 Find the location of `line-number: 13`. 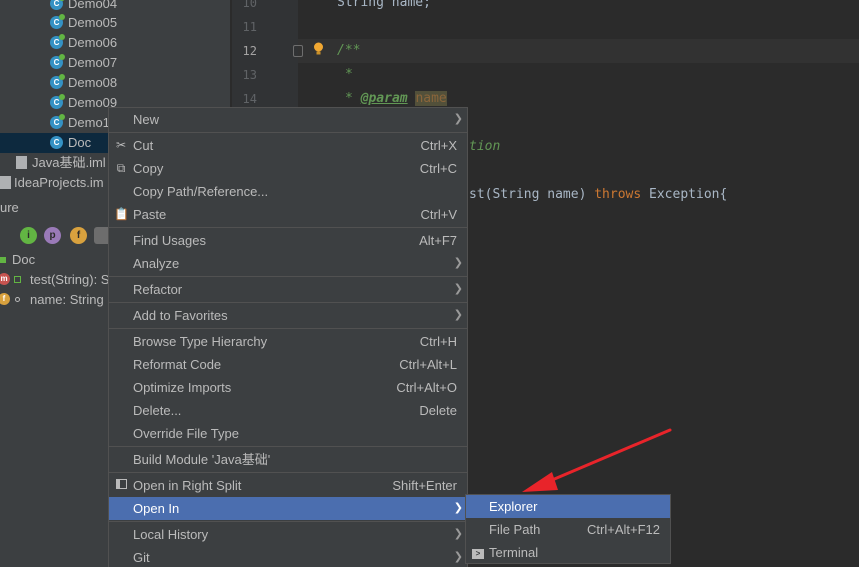

line-number: 13 is located at coordinates (249, 75).